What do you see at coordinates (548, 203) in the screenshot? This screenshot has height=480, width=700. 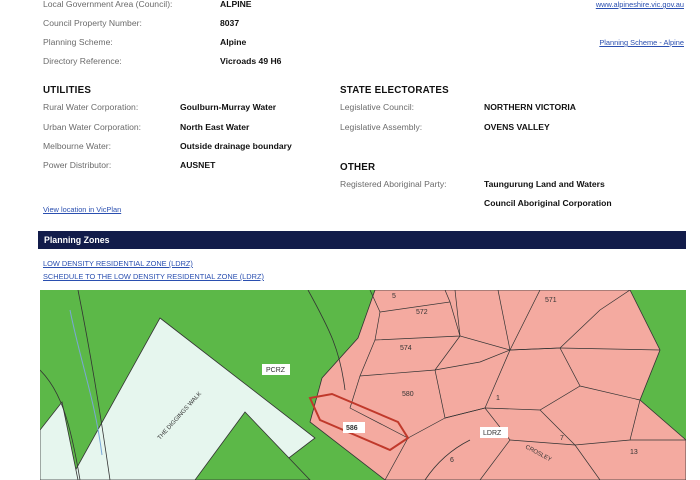 I see `aboriginal-party-value-line2: Council Aboriginal Corporation` at bounding box center [548, 203].